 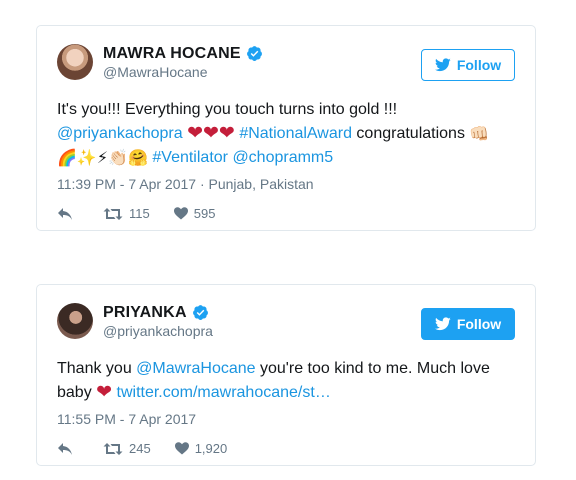 I want to click on tweet-text-fragment: congratulations, so click(x=410, y=133).